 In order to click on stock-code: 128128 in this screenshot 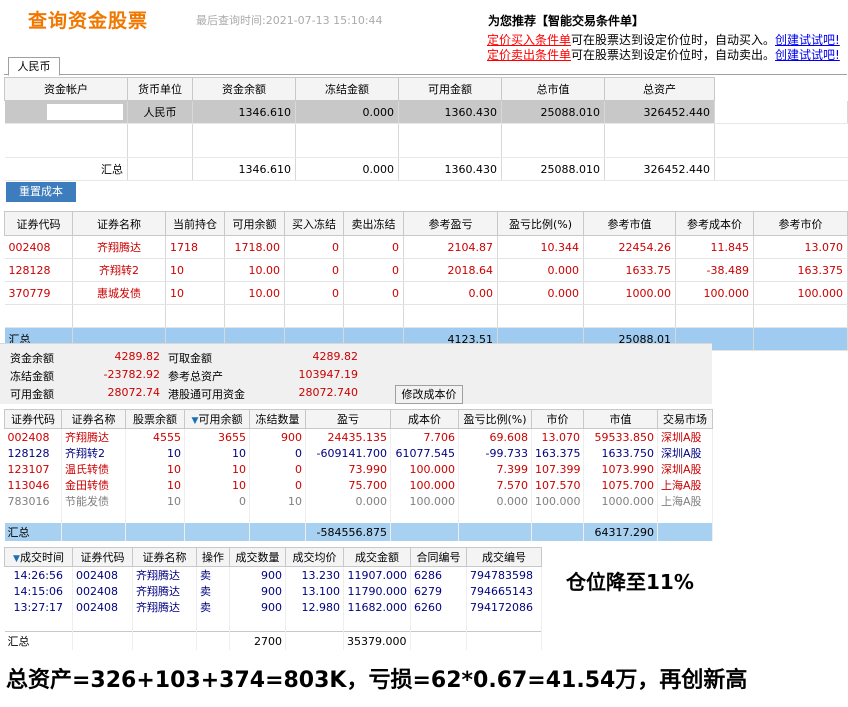, I will do `click(38, 270)`.